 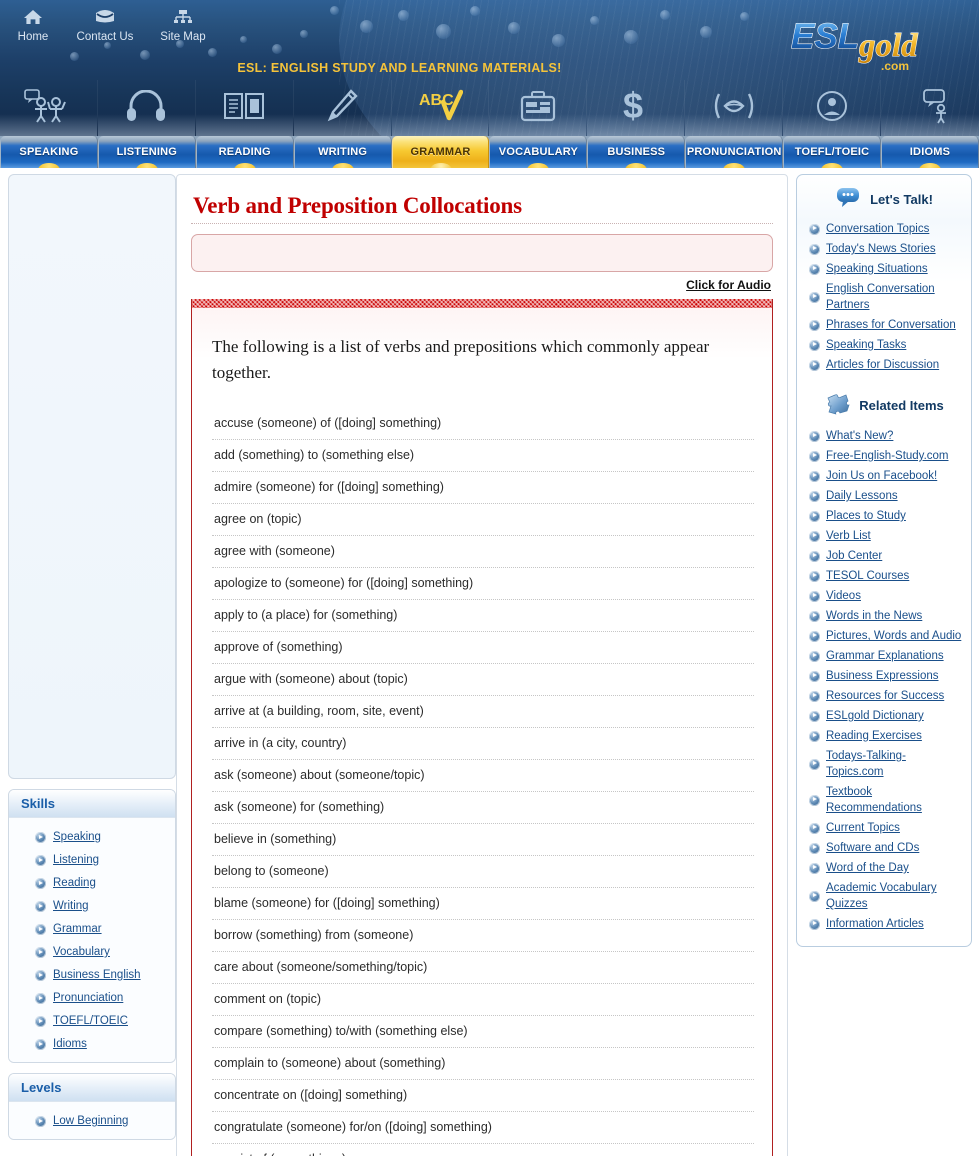 I want to click on related-item-link-2: Join Us on Facebook!, so click(x=884, y=476).